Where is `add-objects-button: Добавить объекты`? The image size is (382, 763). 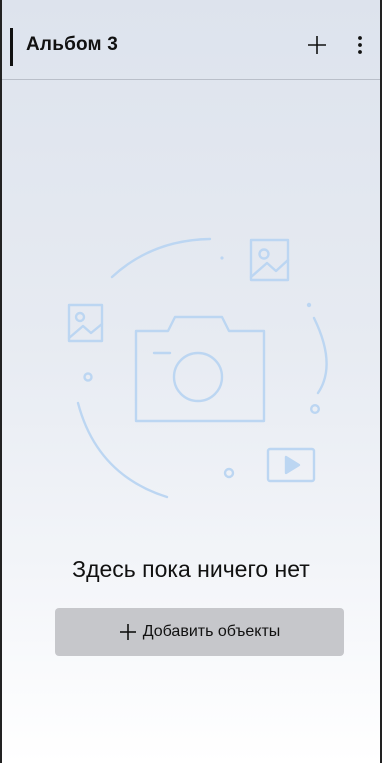
add-objects-button: Добавить объекты is located at coordinates (199, 632).